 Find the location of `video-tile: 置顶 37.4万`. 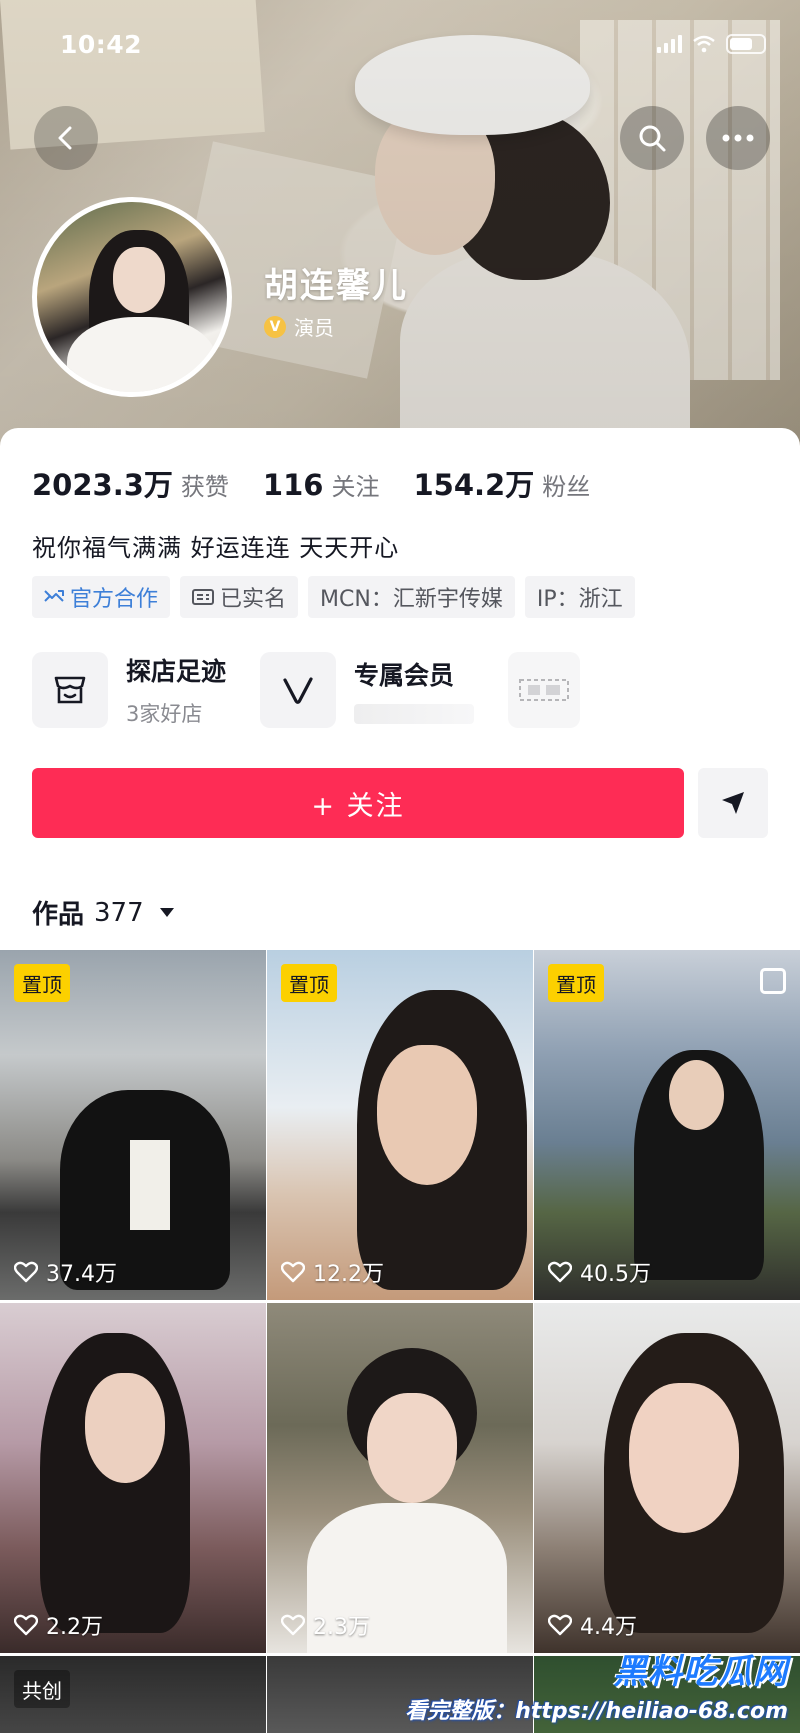

video-tile: 置顶 37.4万 is located at coordinates (133, 1125).